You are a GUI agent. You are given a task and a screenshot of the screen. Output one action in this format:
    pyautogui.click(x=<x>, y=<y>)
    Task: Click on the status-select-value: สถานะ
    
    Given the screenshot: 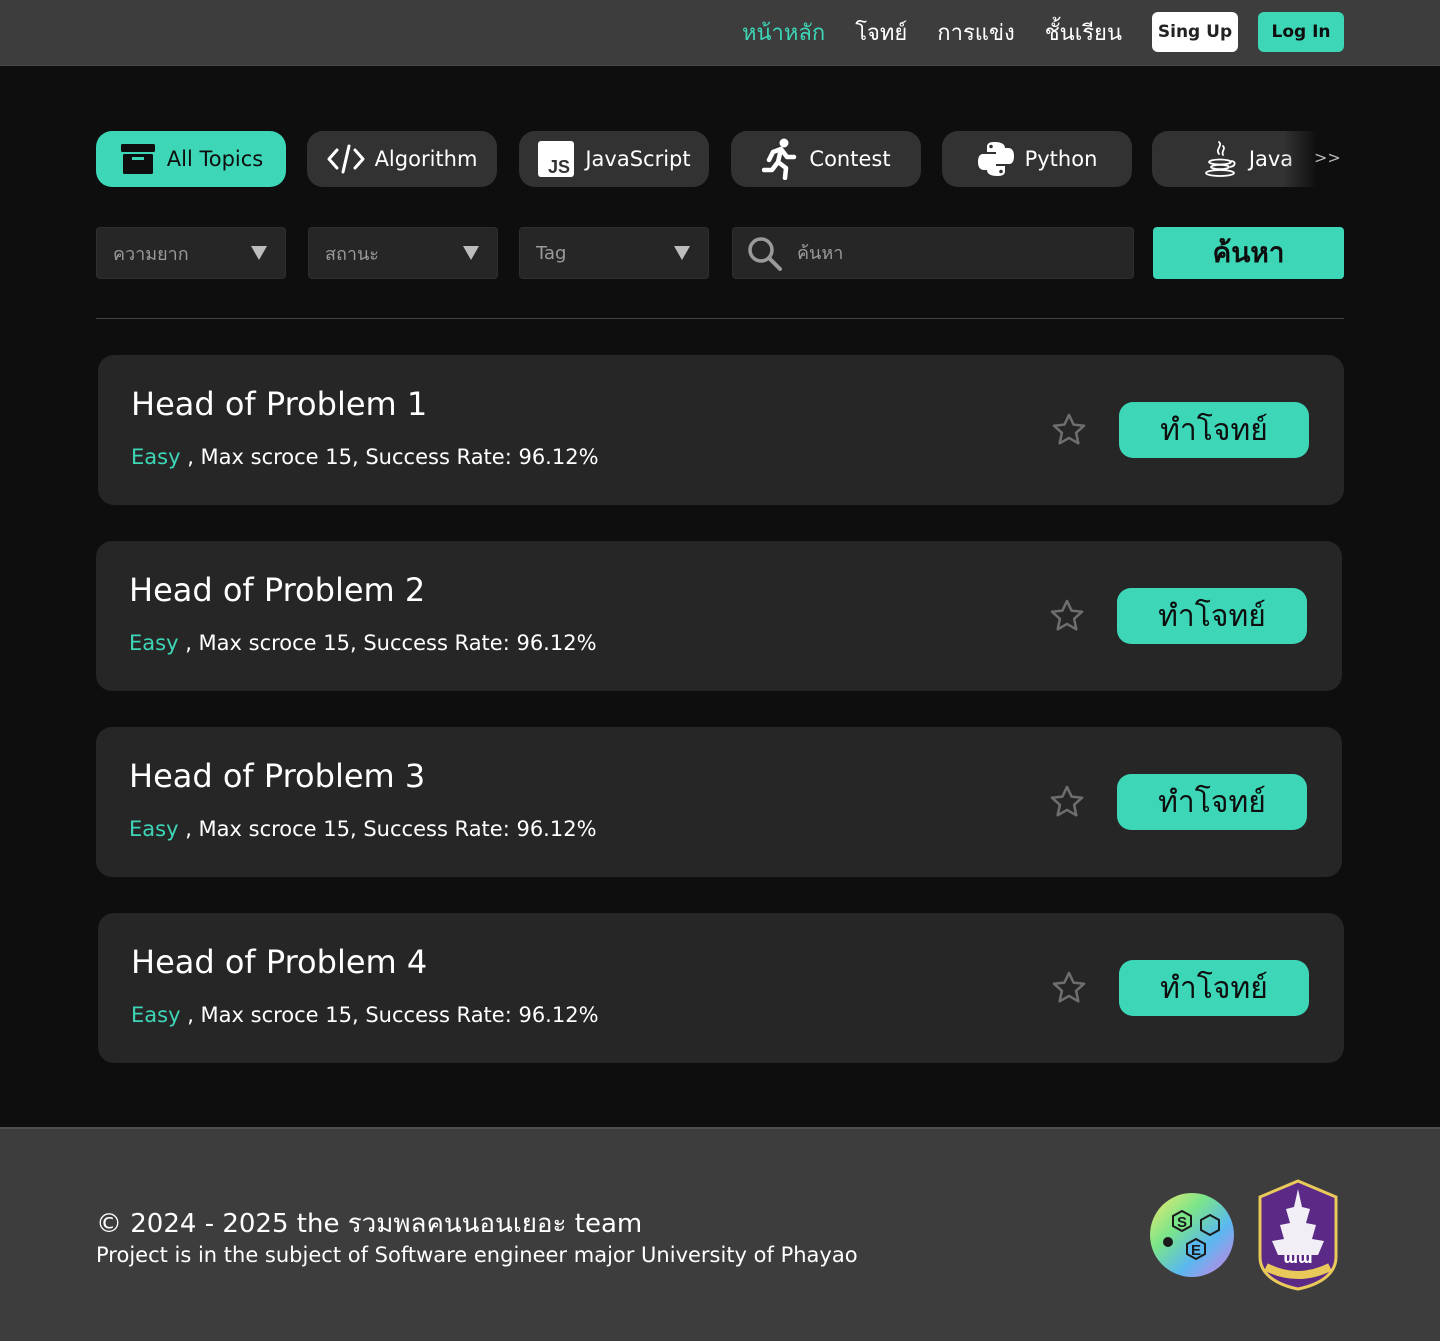 What is the action you would take?
    pyautogui.click(x=352, y=254)
    